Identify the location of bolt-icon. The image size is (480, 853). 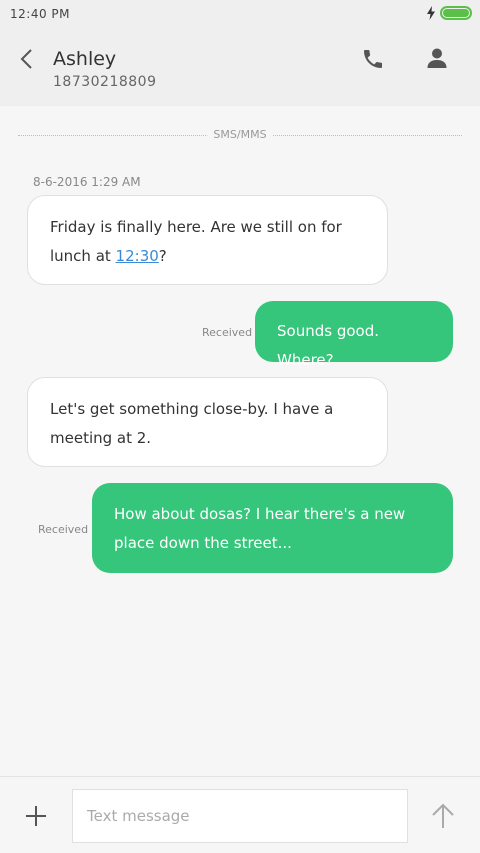
(431, 13).